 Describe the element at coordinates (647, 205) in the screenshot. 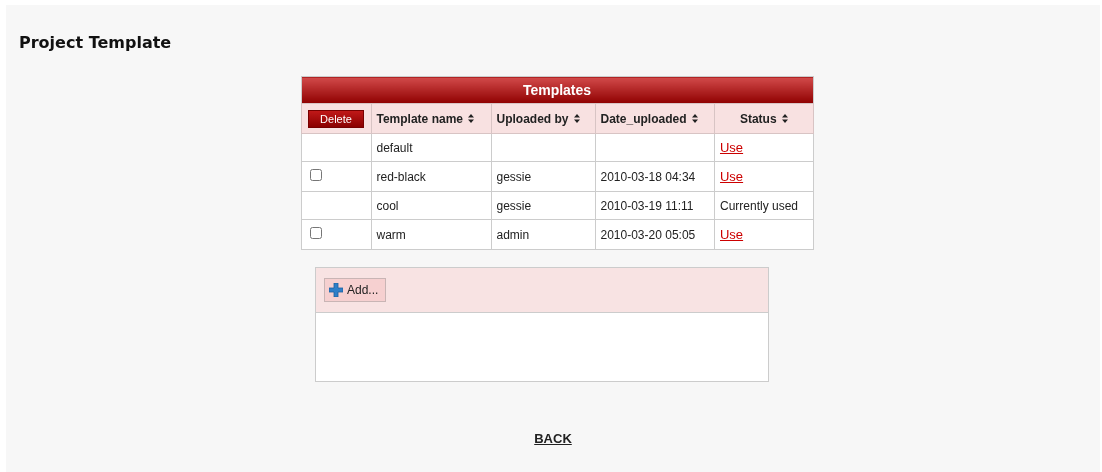

I see `table-cell: 2010-03-19 11:11` at that location.